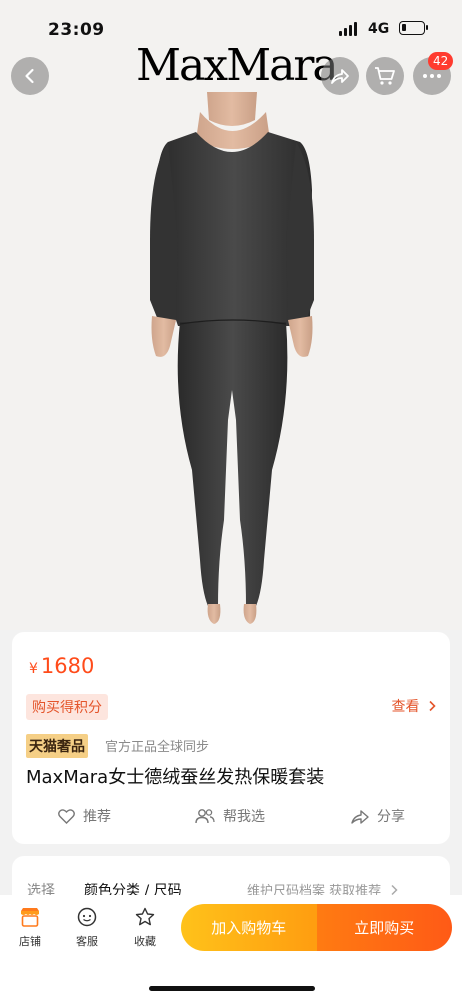  I want to click on product-price: ¥1680, so click(61, 666).